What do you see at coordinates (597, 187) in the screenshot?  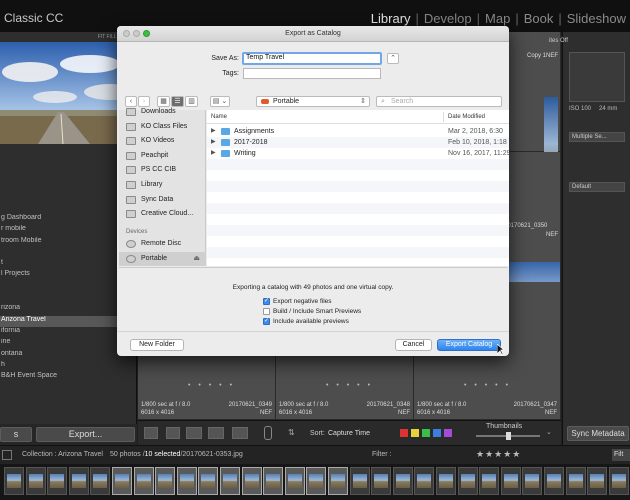 I see `preset-select: Default` at bounding box center [597, 187].